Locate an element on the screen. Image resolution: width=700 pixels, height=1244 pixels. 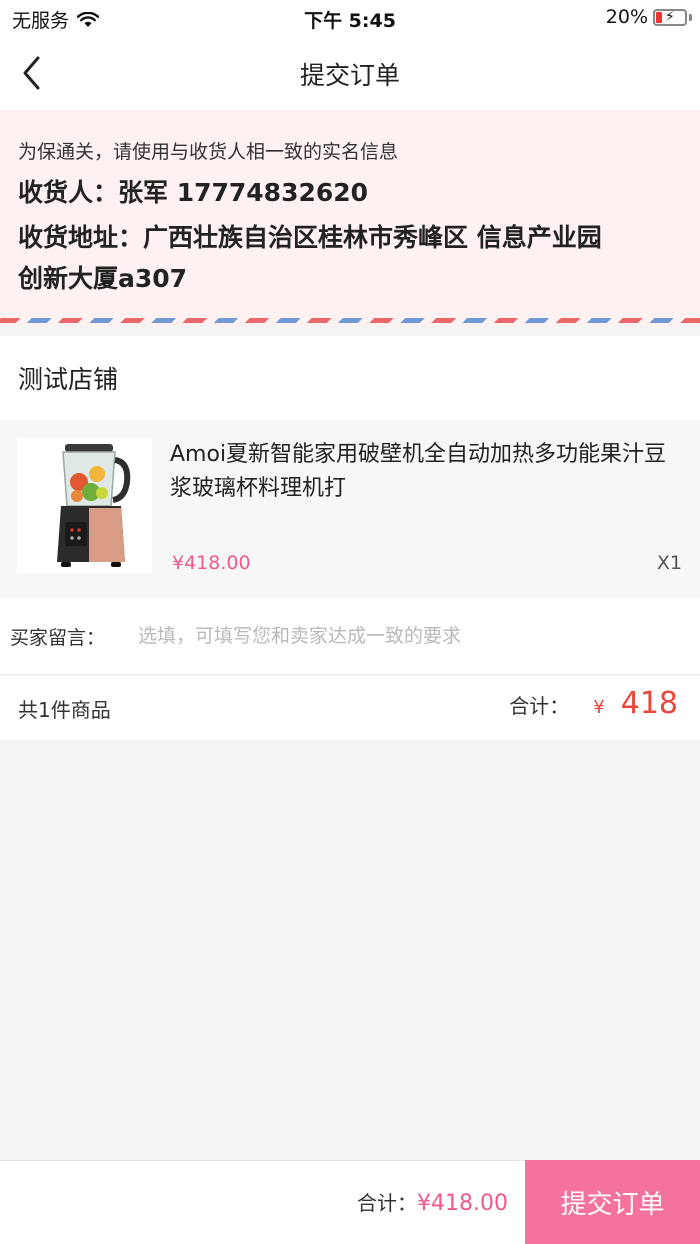
carrier-info: 无服务 is located at coordinates (56, 19).